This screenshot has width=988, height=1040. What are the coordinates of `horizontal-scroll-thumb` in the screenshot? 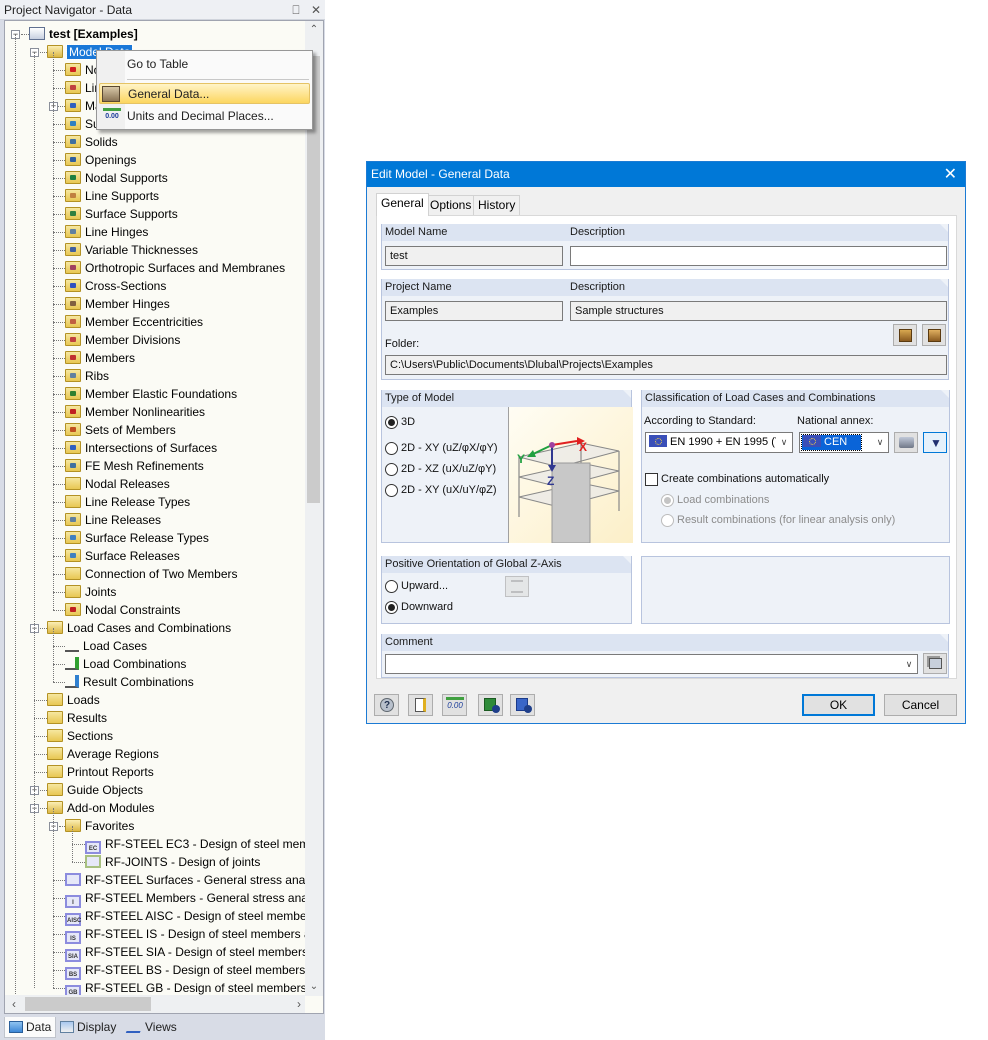 It's located at (88, 1004).